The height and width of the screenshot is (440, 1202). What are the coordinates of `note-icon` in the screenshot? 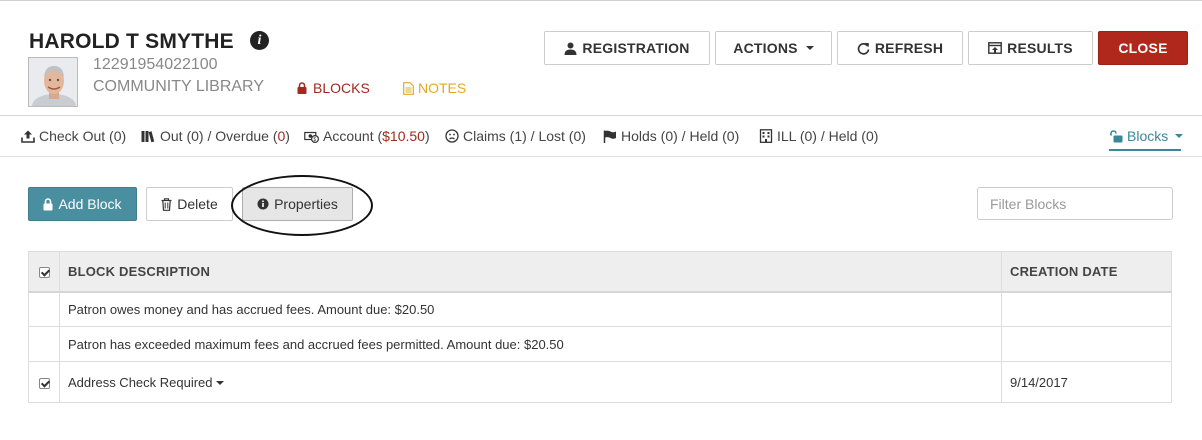 It's located at (408, 88).